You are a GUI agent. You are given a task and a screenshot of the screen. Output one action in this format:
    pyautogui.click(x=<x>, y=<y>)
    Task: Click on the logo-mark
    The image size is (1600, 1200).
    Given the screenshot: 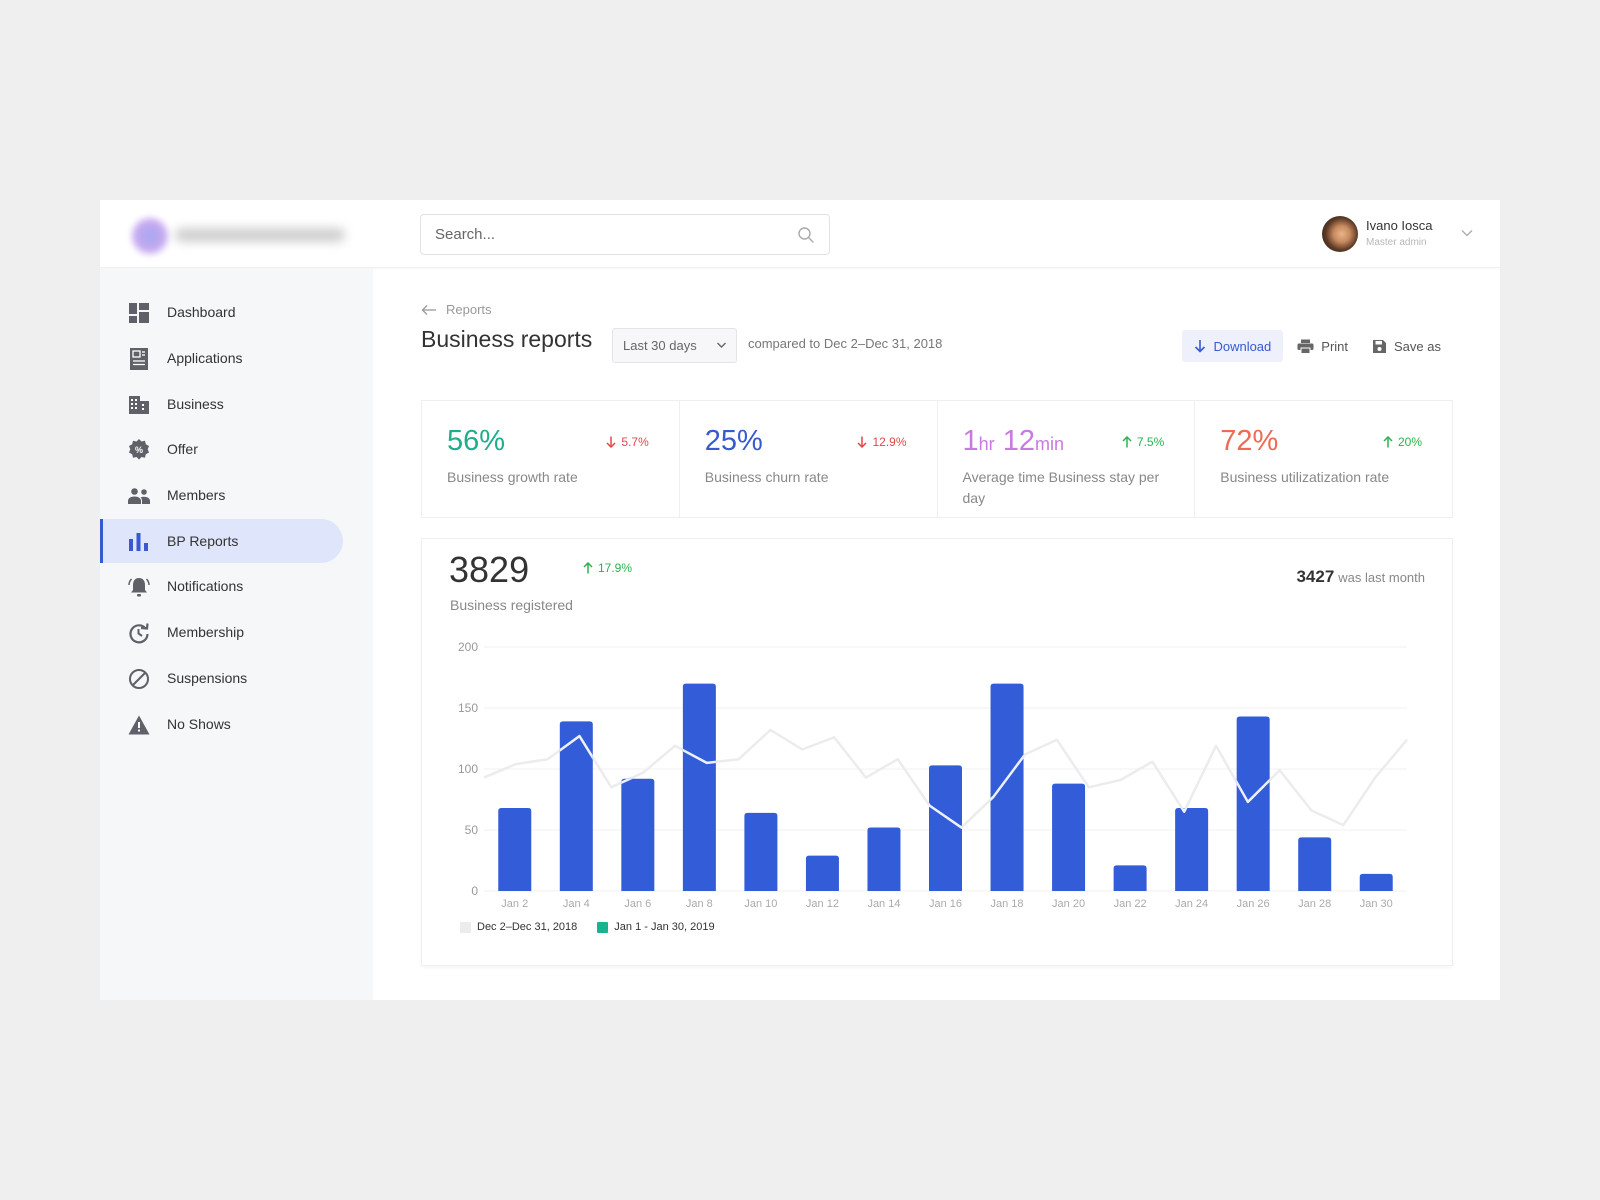 What is the action you would take?
    pyautogui.click(x=150, y=236)
    